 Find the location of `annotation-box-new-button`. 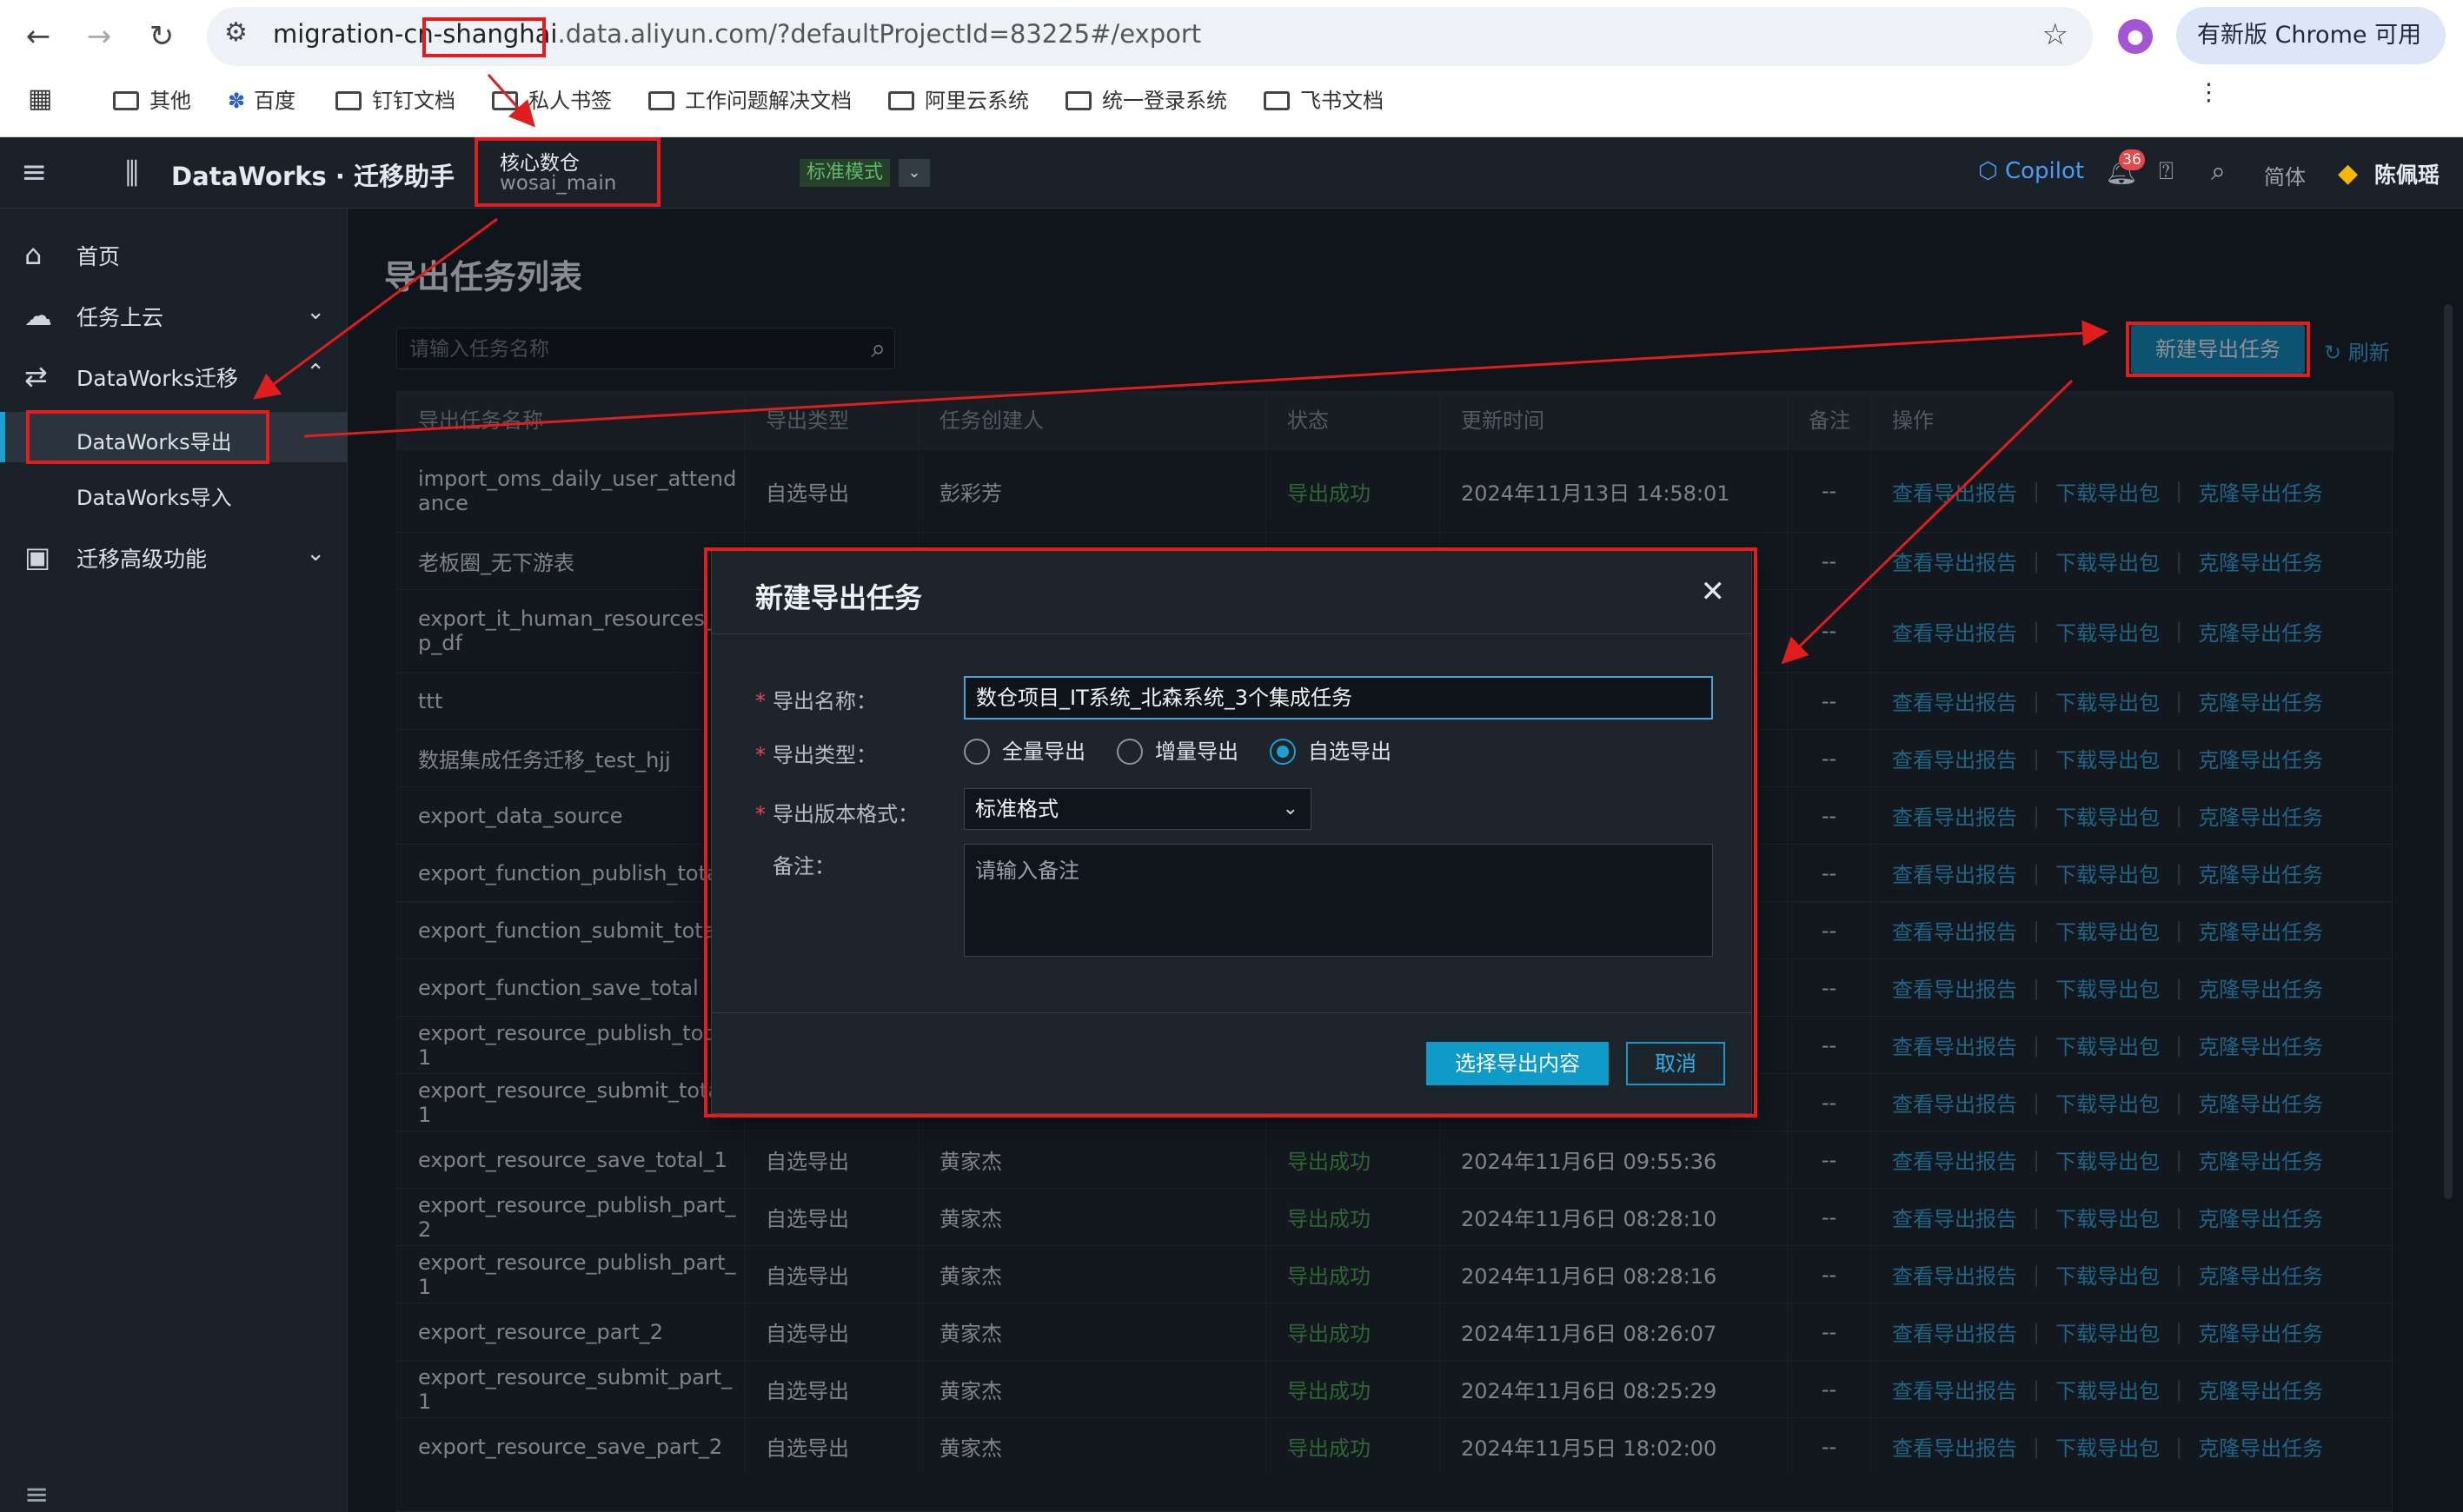

annotation-box-new-button is located at coordinates (2218, 349).